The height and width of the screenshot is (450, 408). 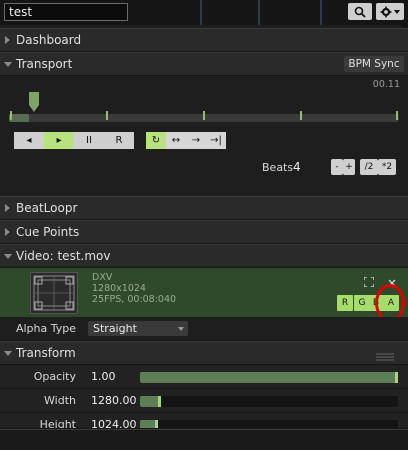 What do you see at coordinates (204, 64) in the screenshot?
I see `section-transport: Transport BPM Sync` at bounding box center [204, 64].